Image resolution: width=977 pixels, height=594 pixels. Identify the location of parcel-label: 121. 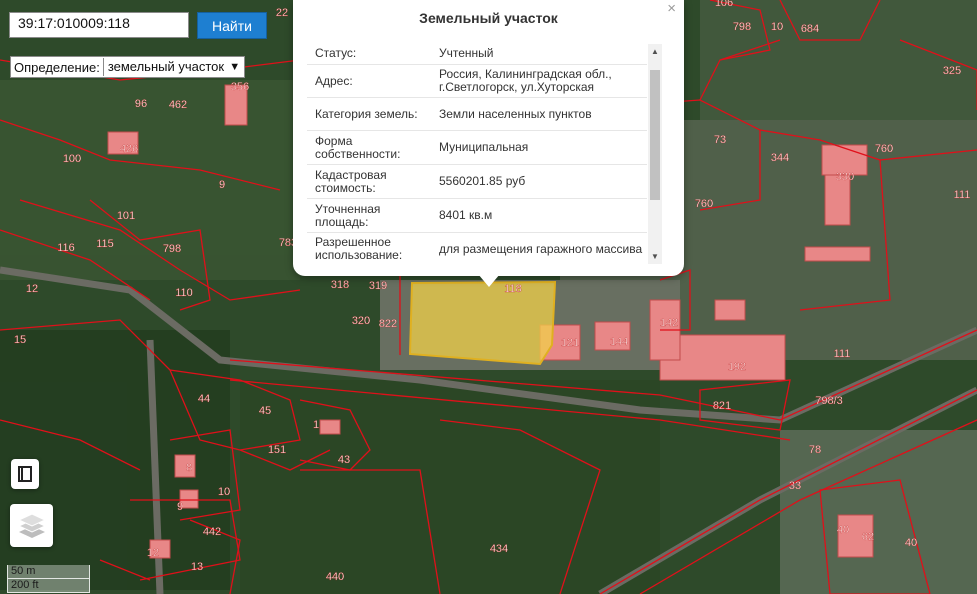
(570, 343).